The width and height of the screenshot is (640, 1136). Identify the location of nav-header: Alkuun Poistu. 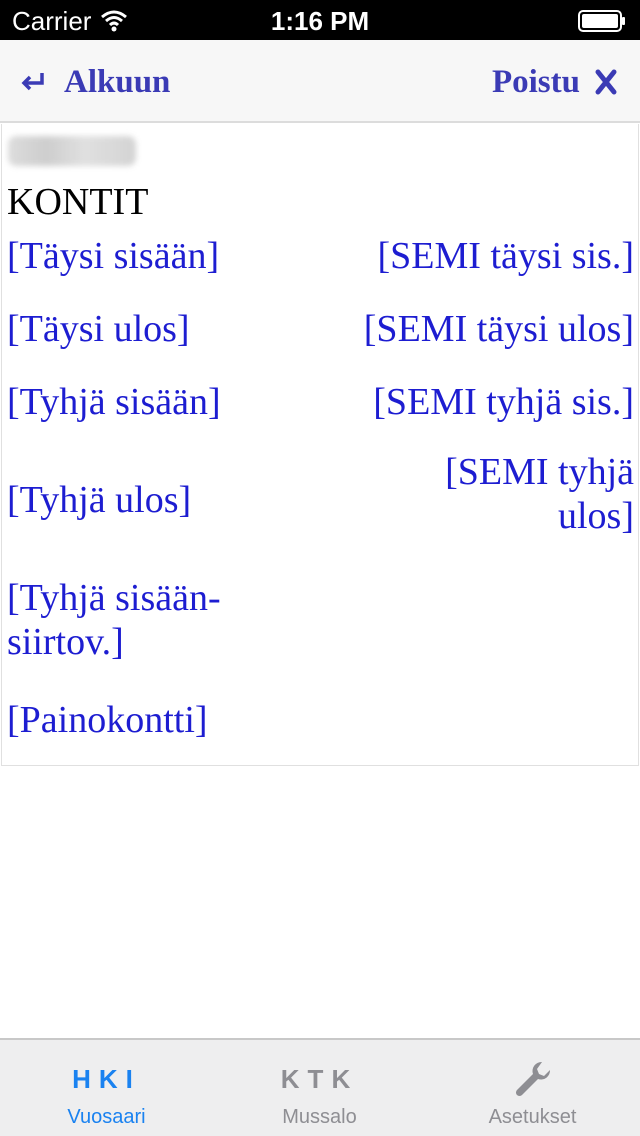
(320, 81).